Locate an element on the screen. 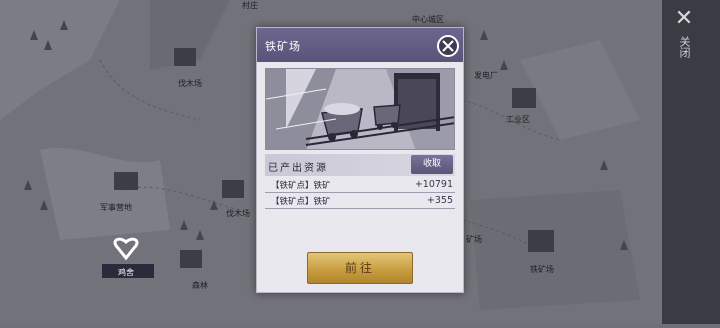 The image size is (720, 328). map-label-center-city: 中心城区 is located at coordinates (428, 19).